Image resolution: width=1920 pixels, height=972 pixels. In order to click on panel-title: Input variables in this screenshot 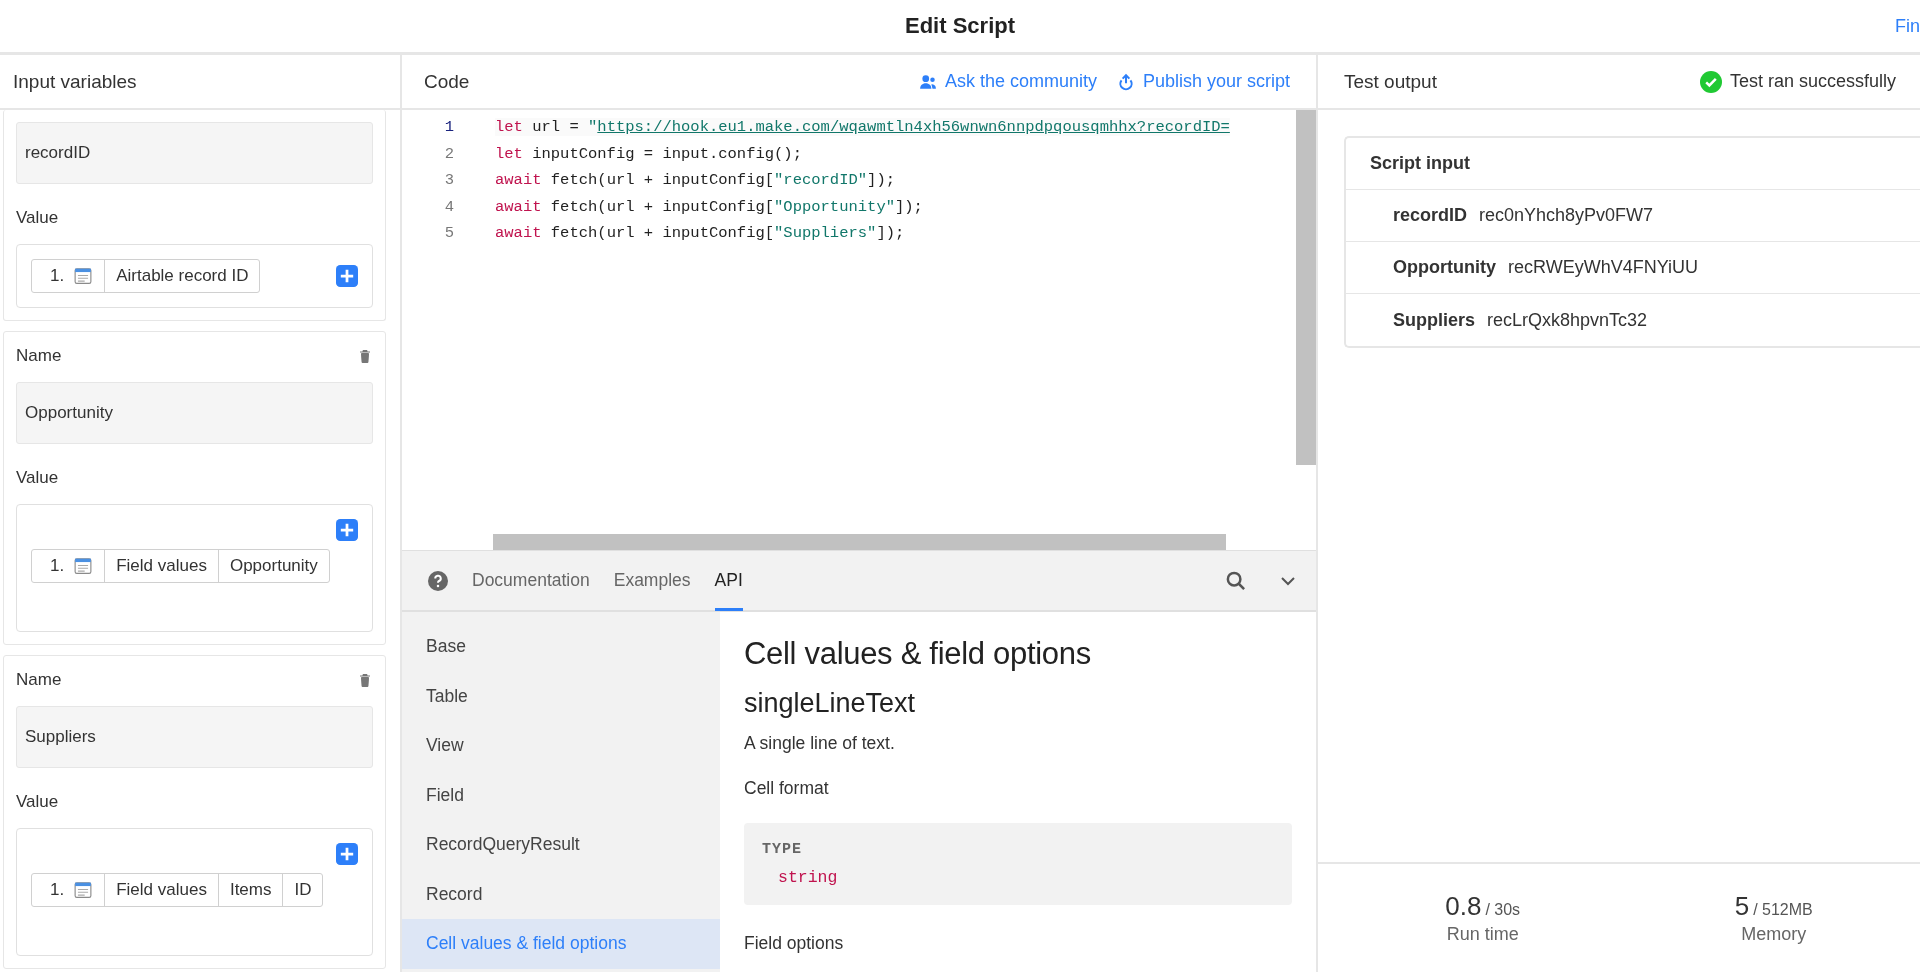, I will do `click(75, 81)`.